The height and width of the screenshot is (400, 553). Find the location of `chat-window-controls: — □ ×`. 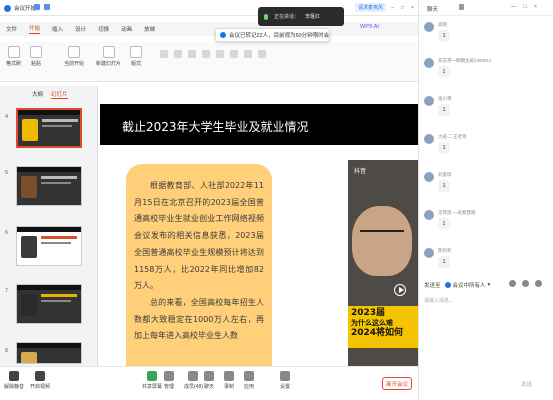

chat-window-controls: — □ × is located at coordinates (524, 7).